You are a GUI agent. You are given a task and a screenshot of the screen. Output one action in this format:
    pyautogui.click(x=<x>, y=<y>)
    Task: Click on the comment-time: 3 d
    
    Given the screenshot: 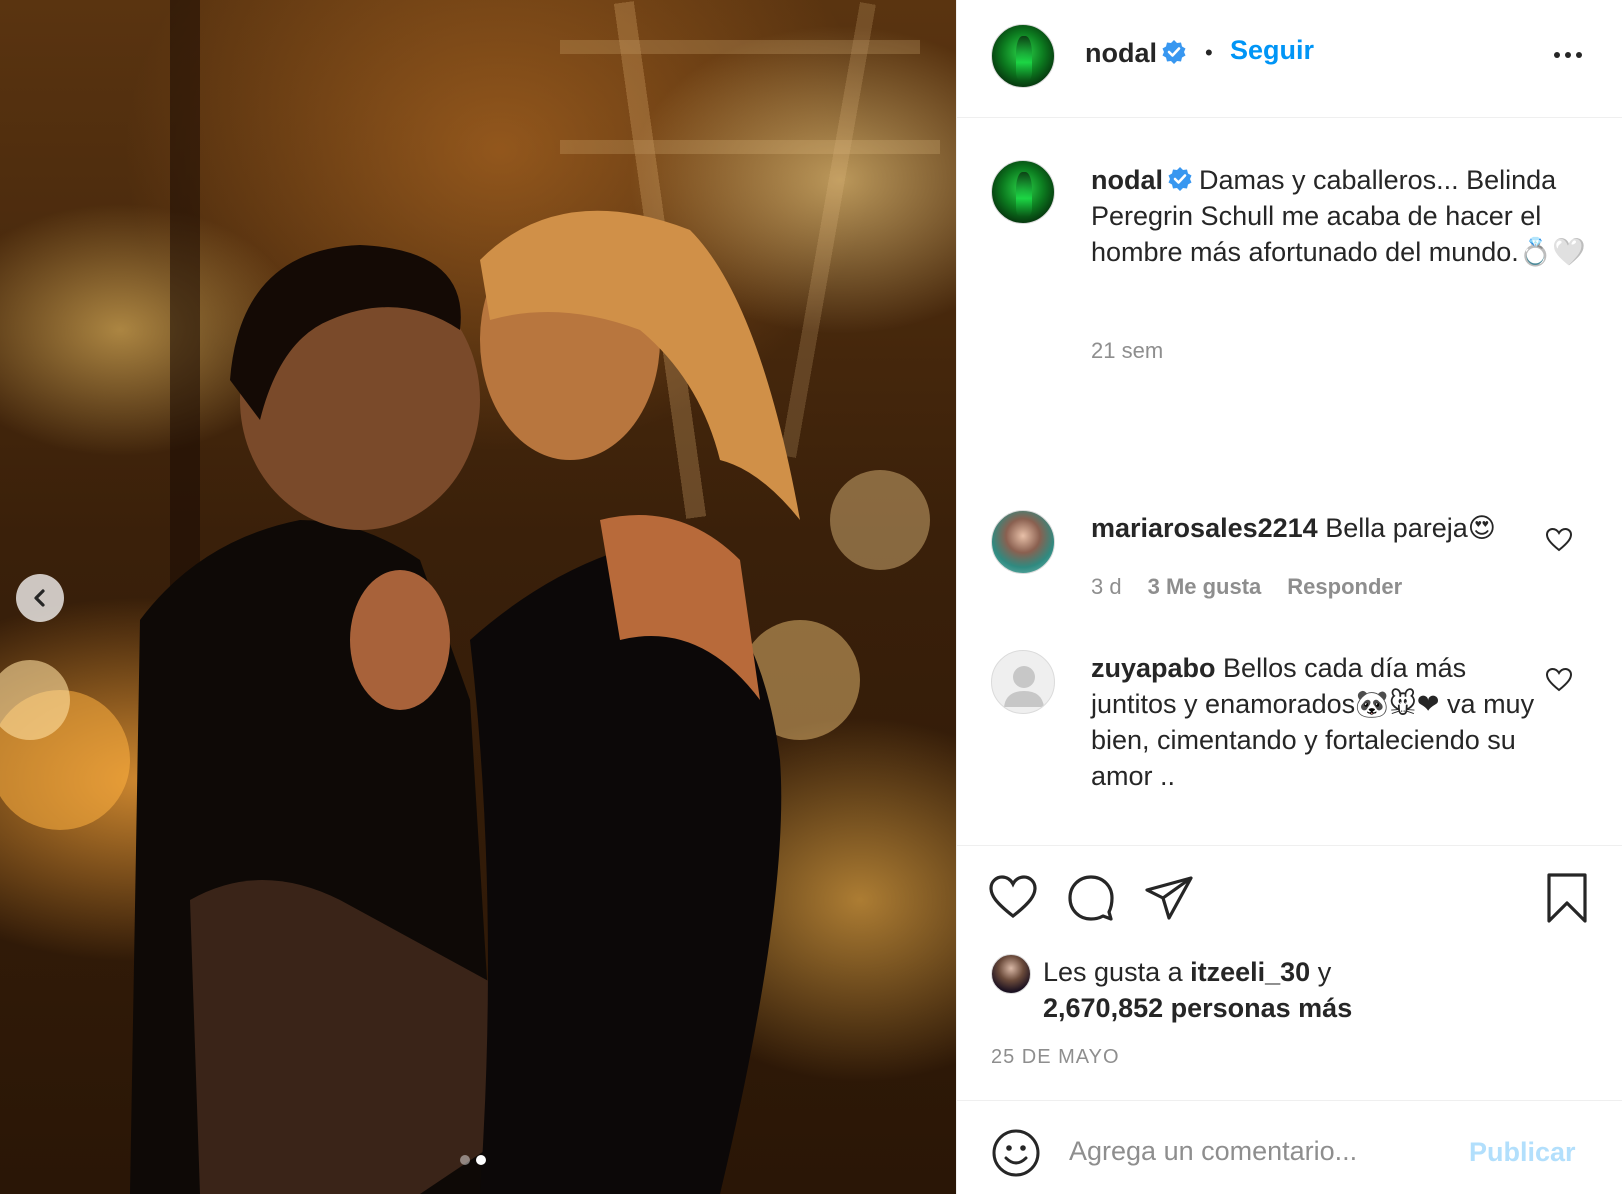 What is the action you would take?
    pyautogui.click(x=1106, y=587)
    